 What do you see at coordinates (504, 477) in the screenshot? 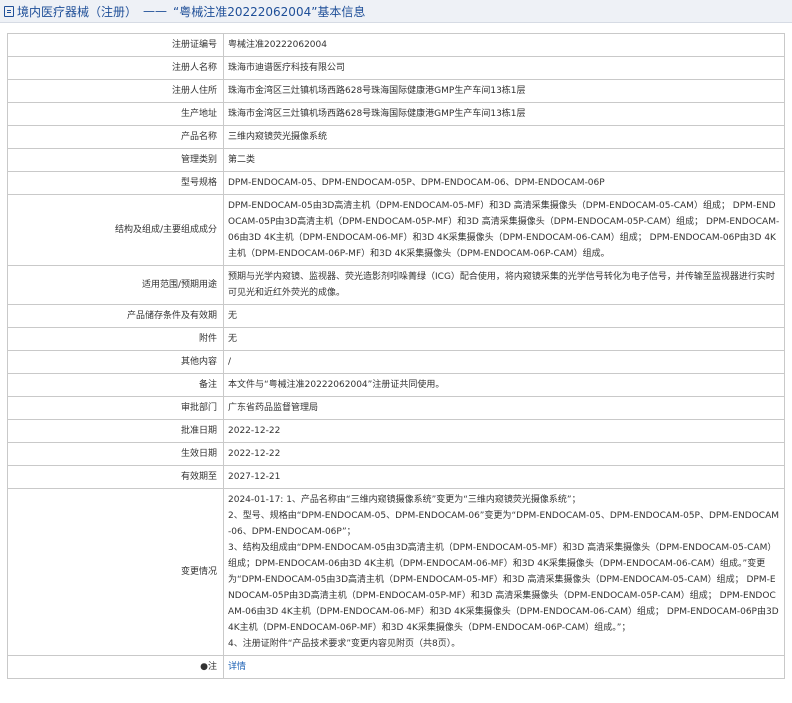
I see `field-value: 2027-12-21` at bounding box center [504, 477].